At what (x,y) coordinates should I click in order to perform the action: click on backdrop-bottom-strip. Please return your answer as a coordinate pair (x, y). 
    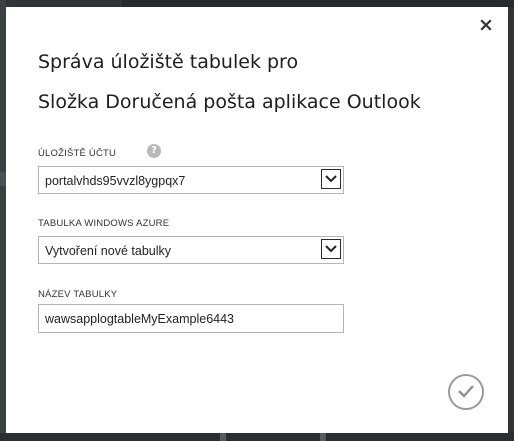
    Looking at the image, I should click on (257, 437).